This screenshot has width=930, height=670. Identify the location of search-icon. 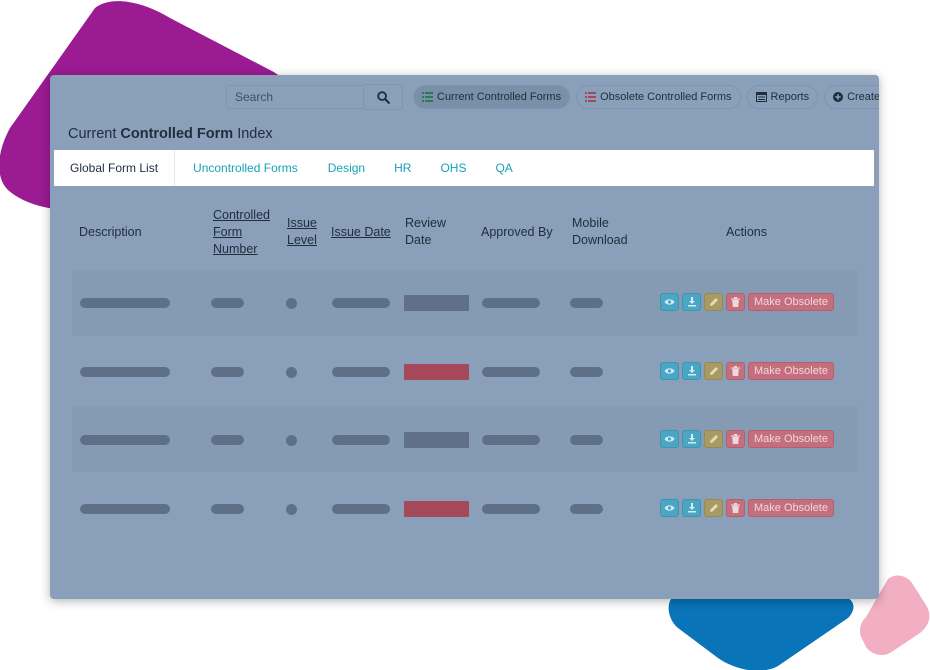
(383, 97).